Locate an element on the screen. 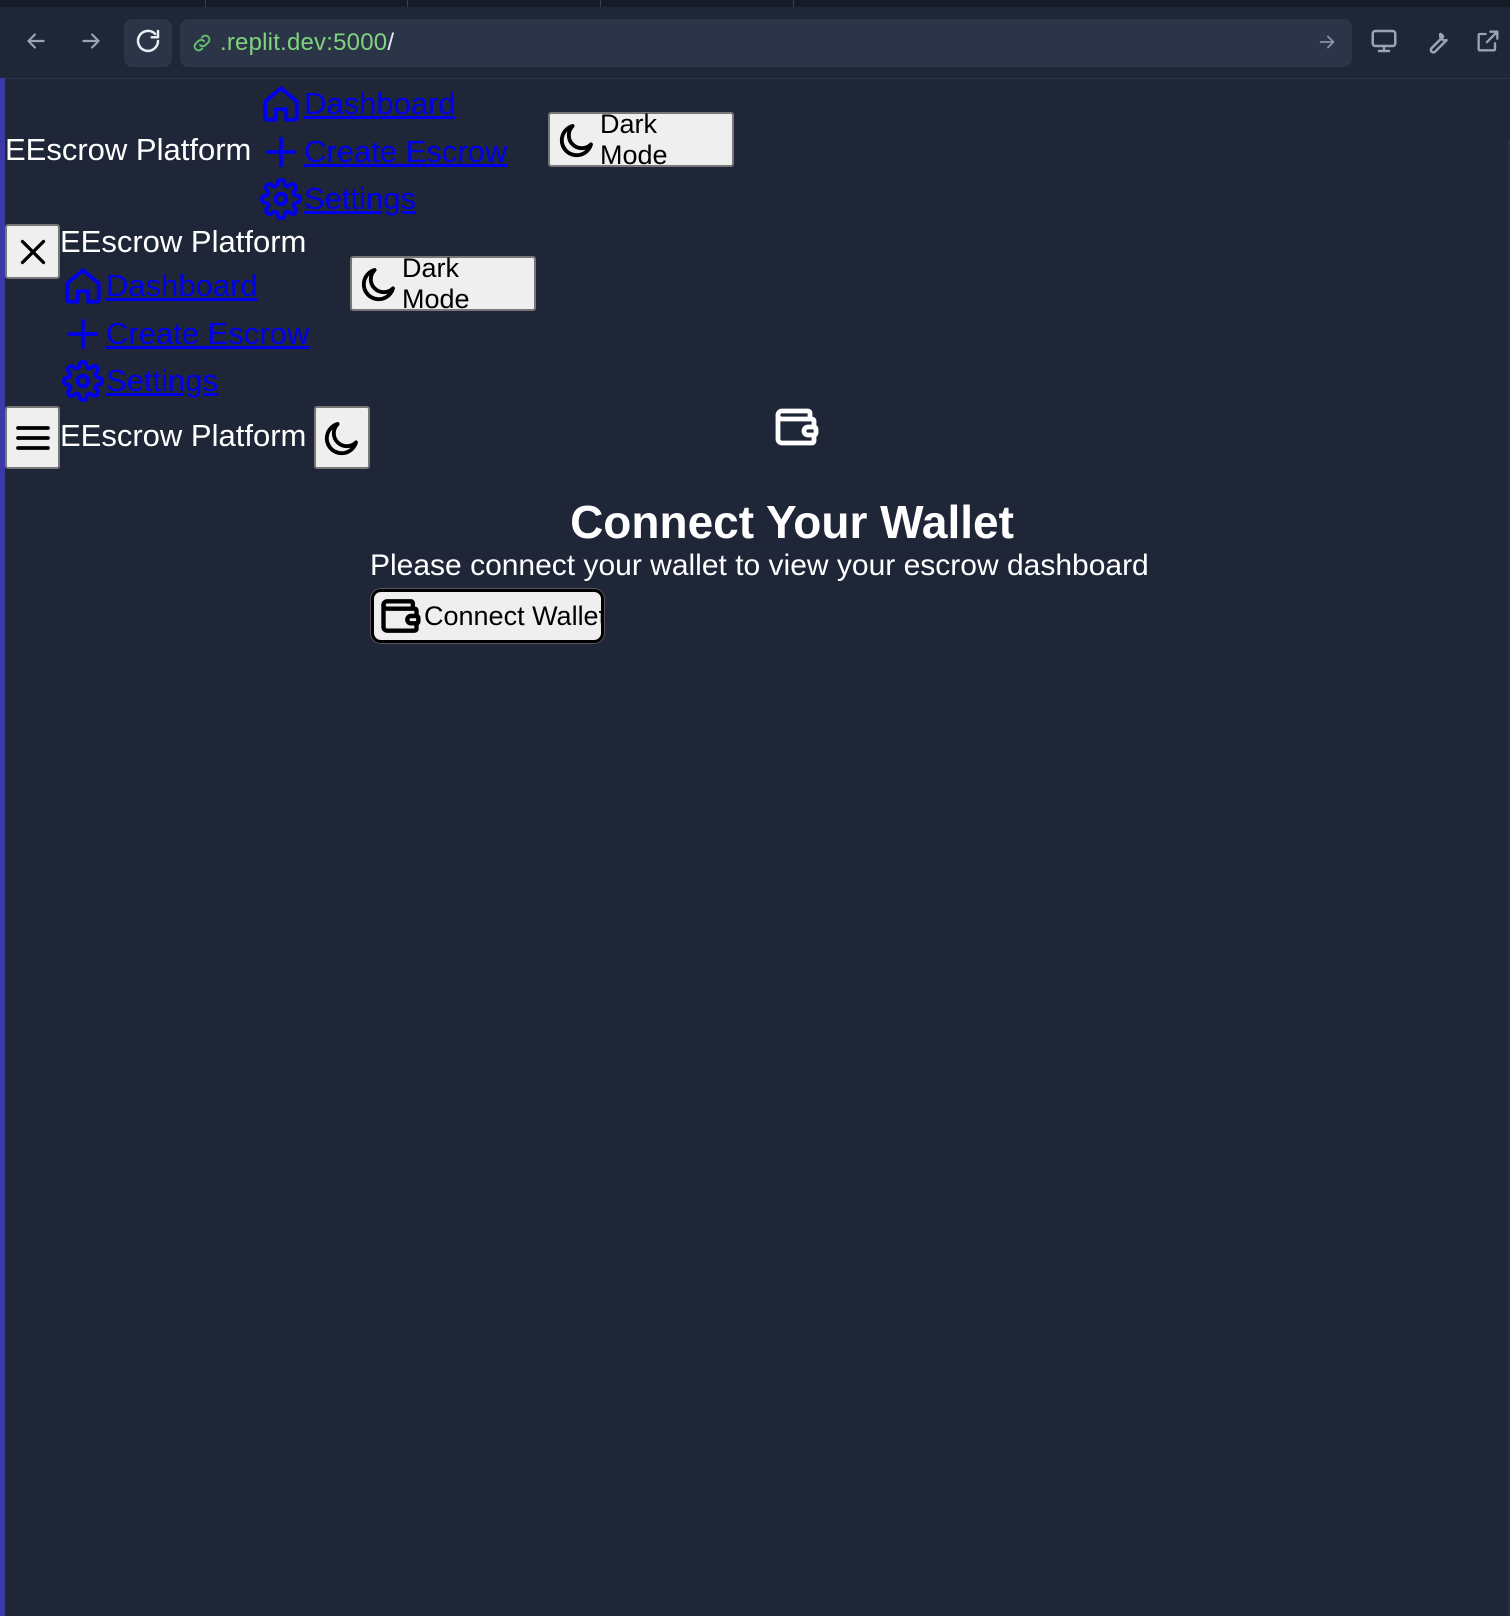 This screenshot has height=1616, width=1510. desktop-nav-settings: Settings is located at coordinates (337, 199).